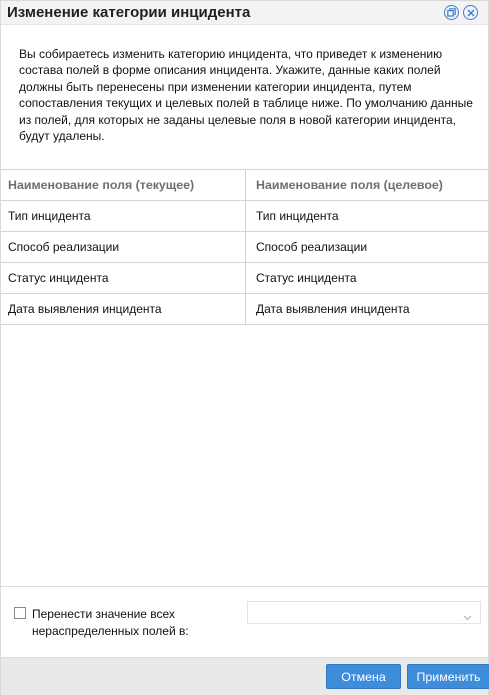 This screenshot has width=489, height=695. Describe the element at coordinates (245, 676) in the screenshot. I see `dialog-footer: Отмена Применить` at that location.